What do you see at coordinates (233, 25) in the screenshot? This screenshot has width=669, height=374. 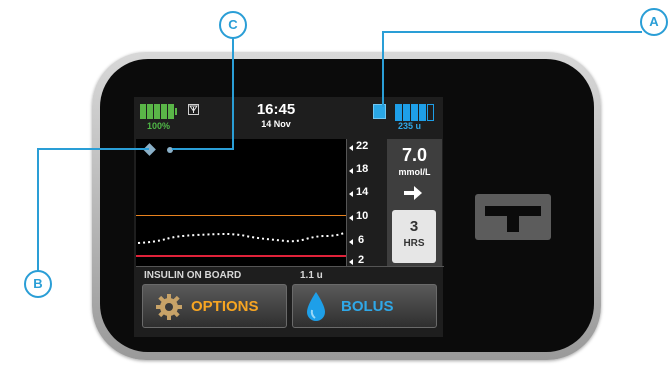 I see `callout-c: C` at bounding box center [233, 25].